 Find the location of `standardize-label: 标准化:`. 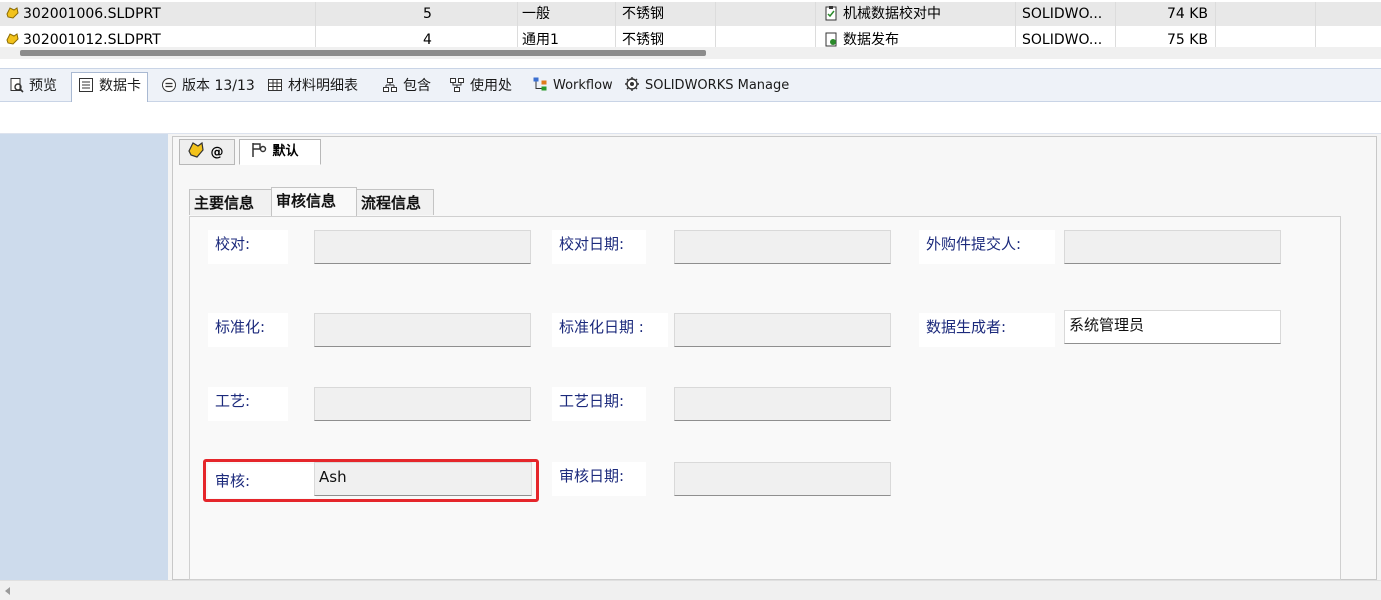

standardize-label: 标准化: is located at coordinates (248, 330).